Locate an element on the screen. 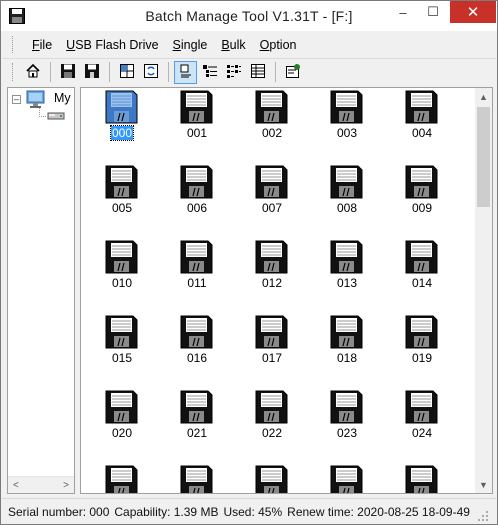 The image size is (498, 525). drive-item: 019 is located at coordinates (422, 348).